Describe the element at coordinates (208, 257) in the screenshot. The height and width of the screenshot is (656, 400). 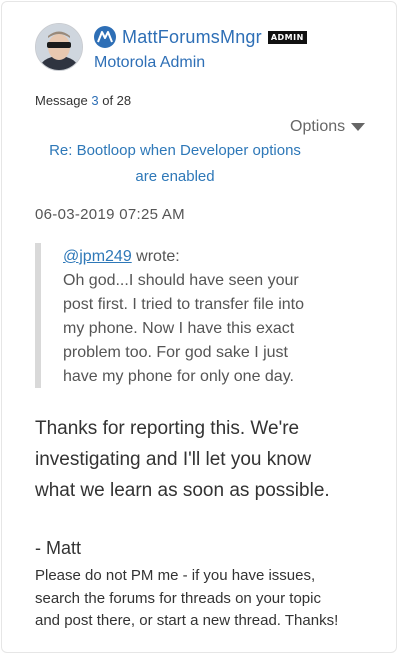
I see `quote-header: @jpm249 wrote:` at that location.